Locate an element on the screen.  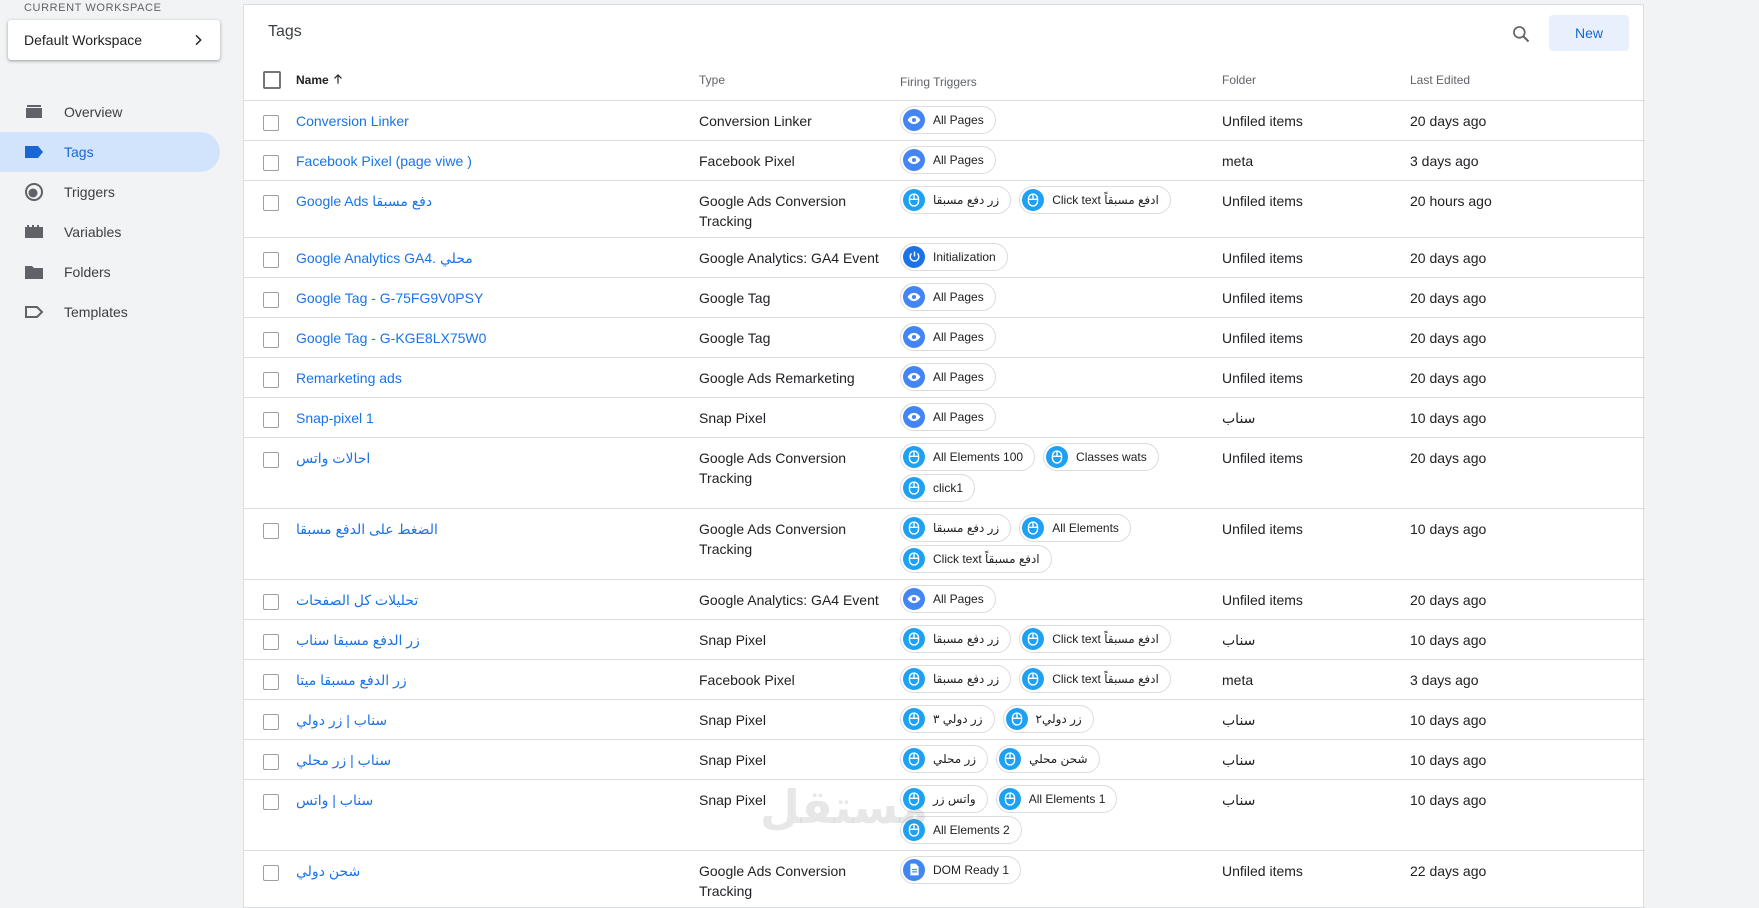
select-all-checkbox is located at coordinates (272, 79).